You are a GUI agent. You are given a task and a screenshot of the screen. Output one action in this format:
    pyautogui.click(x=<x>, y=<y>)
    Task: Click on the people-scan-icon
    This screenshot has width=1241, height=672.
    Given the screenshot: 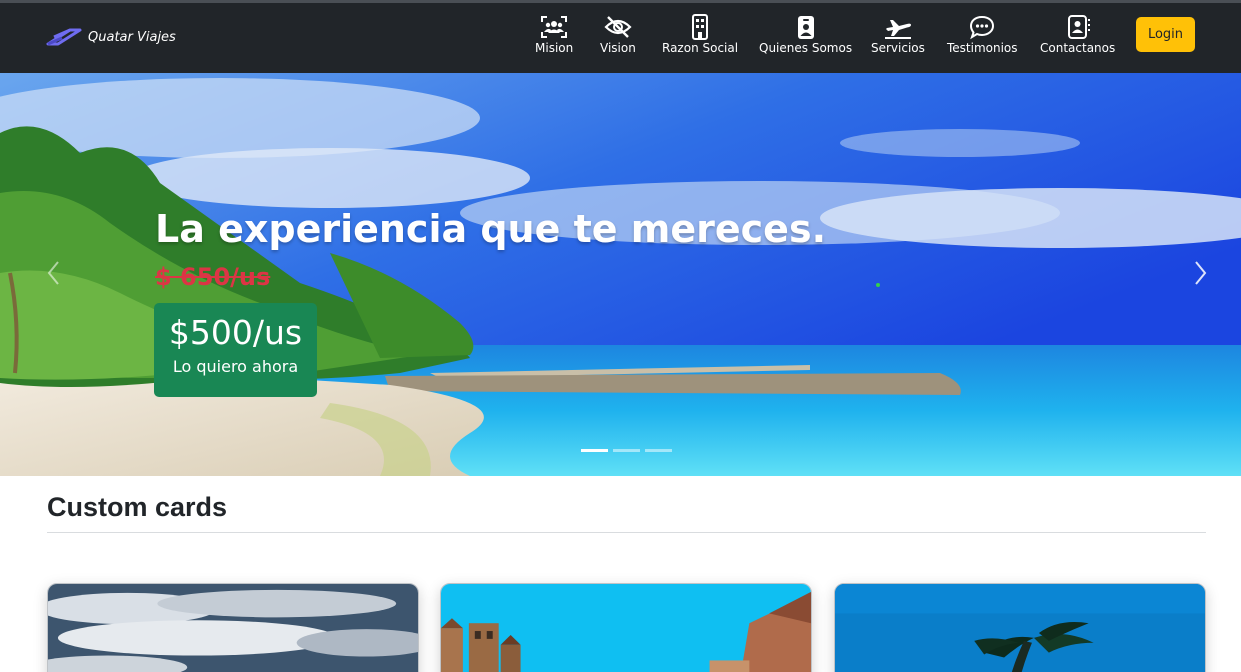 What is the action you would take?
    pyautogui.click(x=554, y=27)
    